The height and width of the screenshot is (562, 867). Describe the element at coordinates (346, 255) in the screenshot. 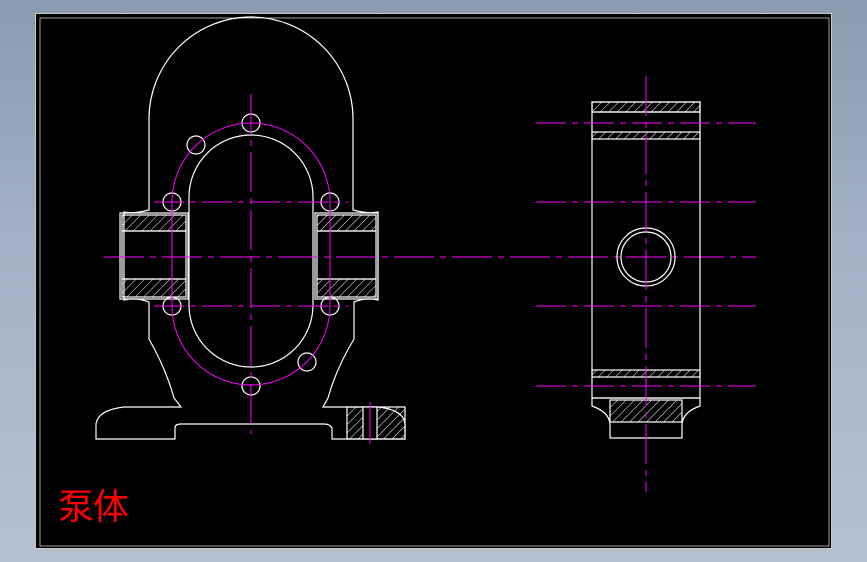

I see `right-port-bore` at that location.